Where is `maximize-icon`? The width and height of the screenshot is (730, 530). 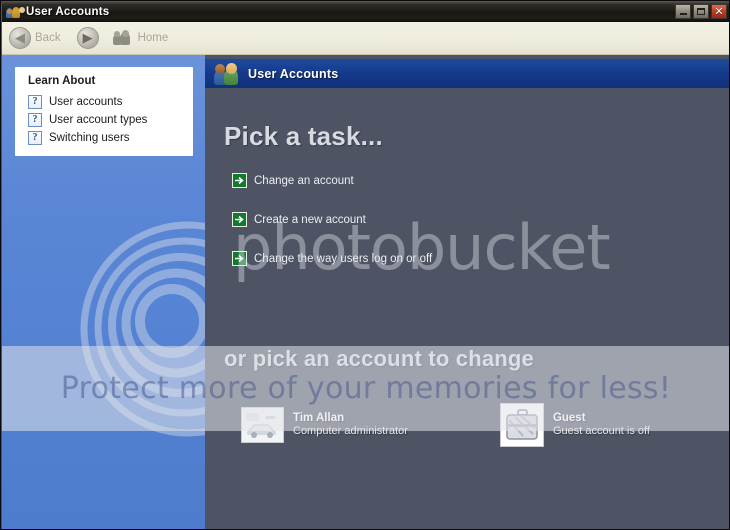 maximize-icon is located at coordinates (701, 11).